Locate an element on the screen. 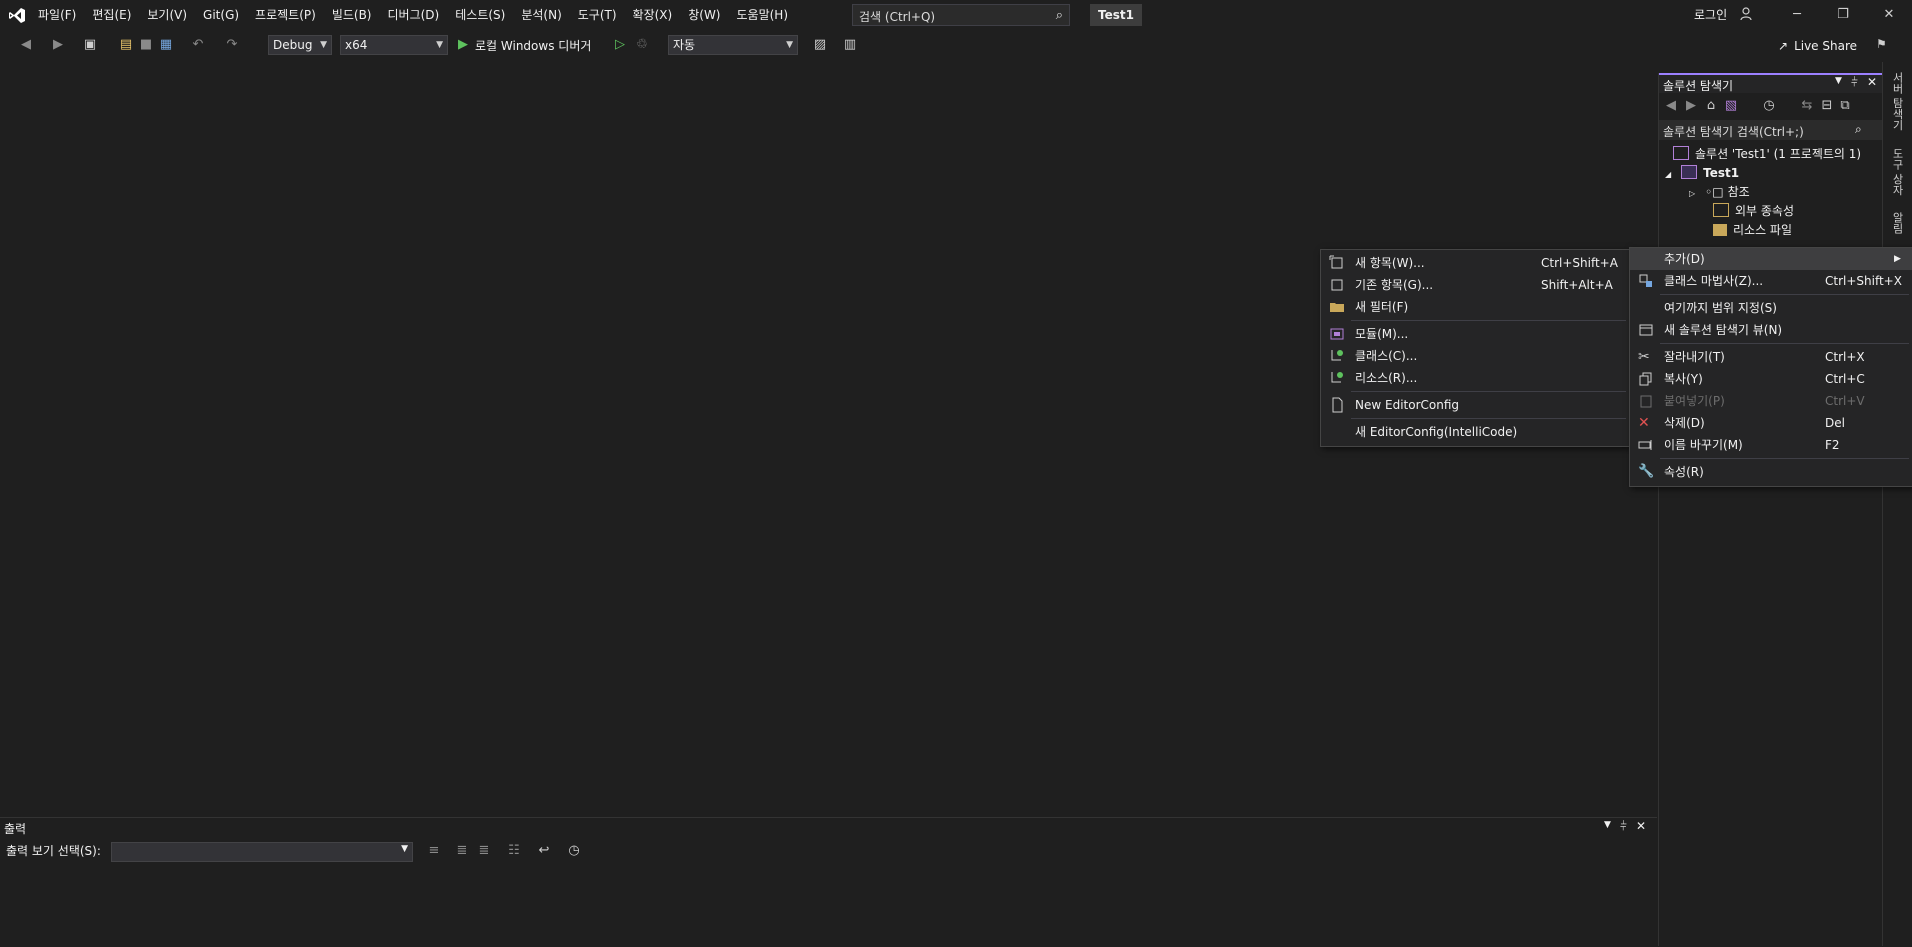 The width and height of the screenshot is (1912, 947). solution-explorer-search-input: 솔루션 탐색기 검색(Ctrl+;) ⌕ is located at coordinates (1771, 130).